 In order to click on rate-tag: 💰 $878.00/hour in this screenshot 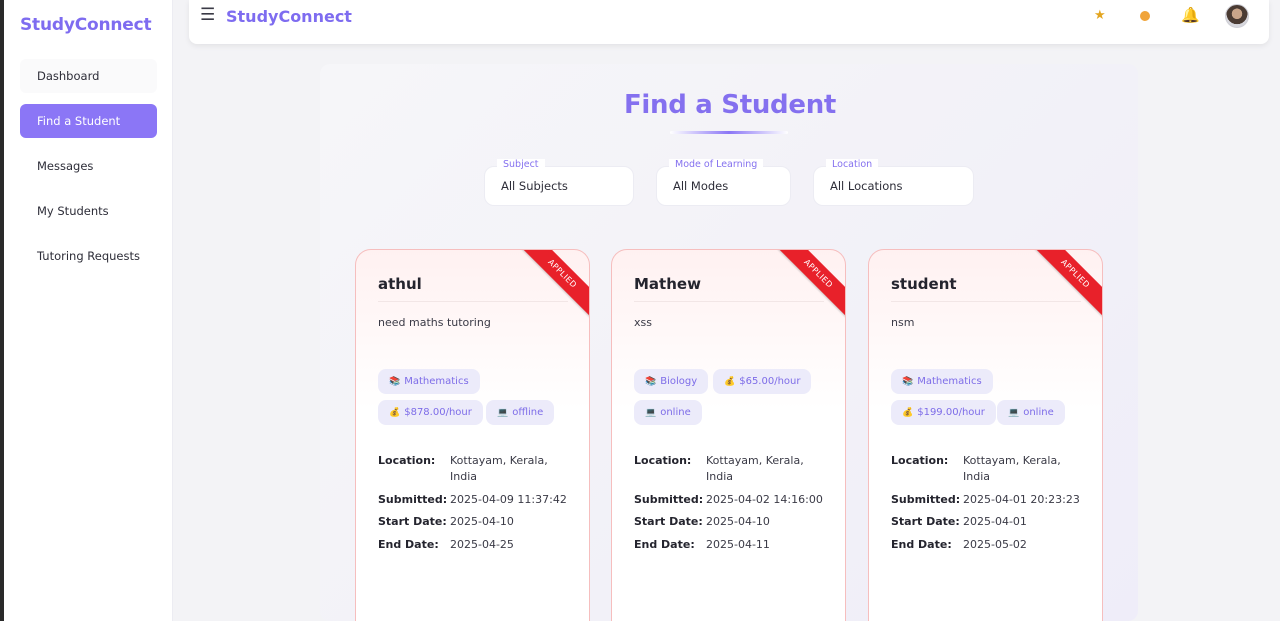, I will do `click(430, 412)`.